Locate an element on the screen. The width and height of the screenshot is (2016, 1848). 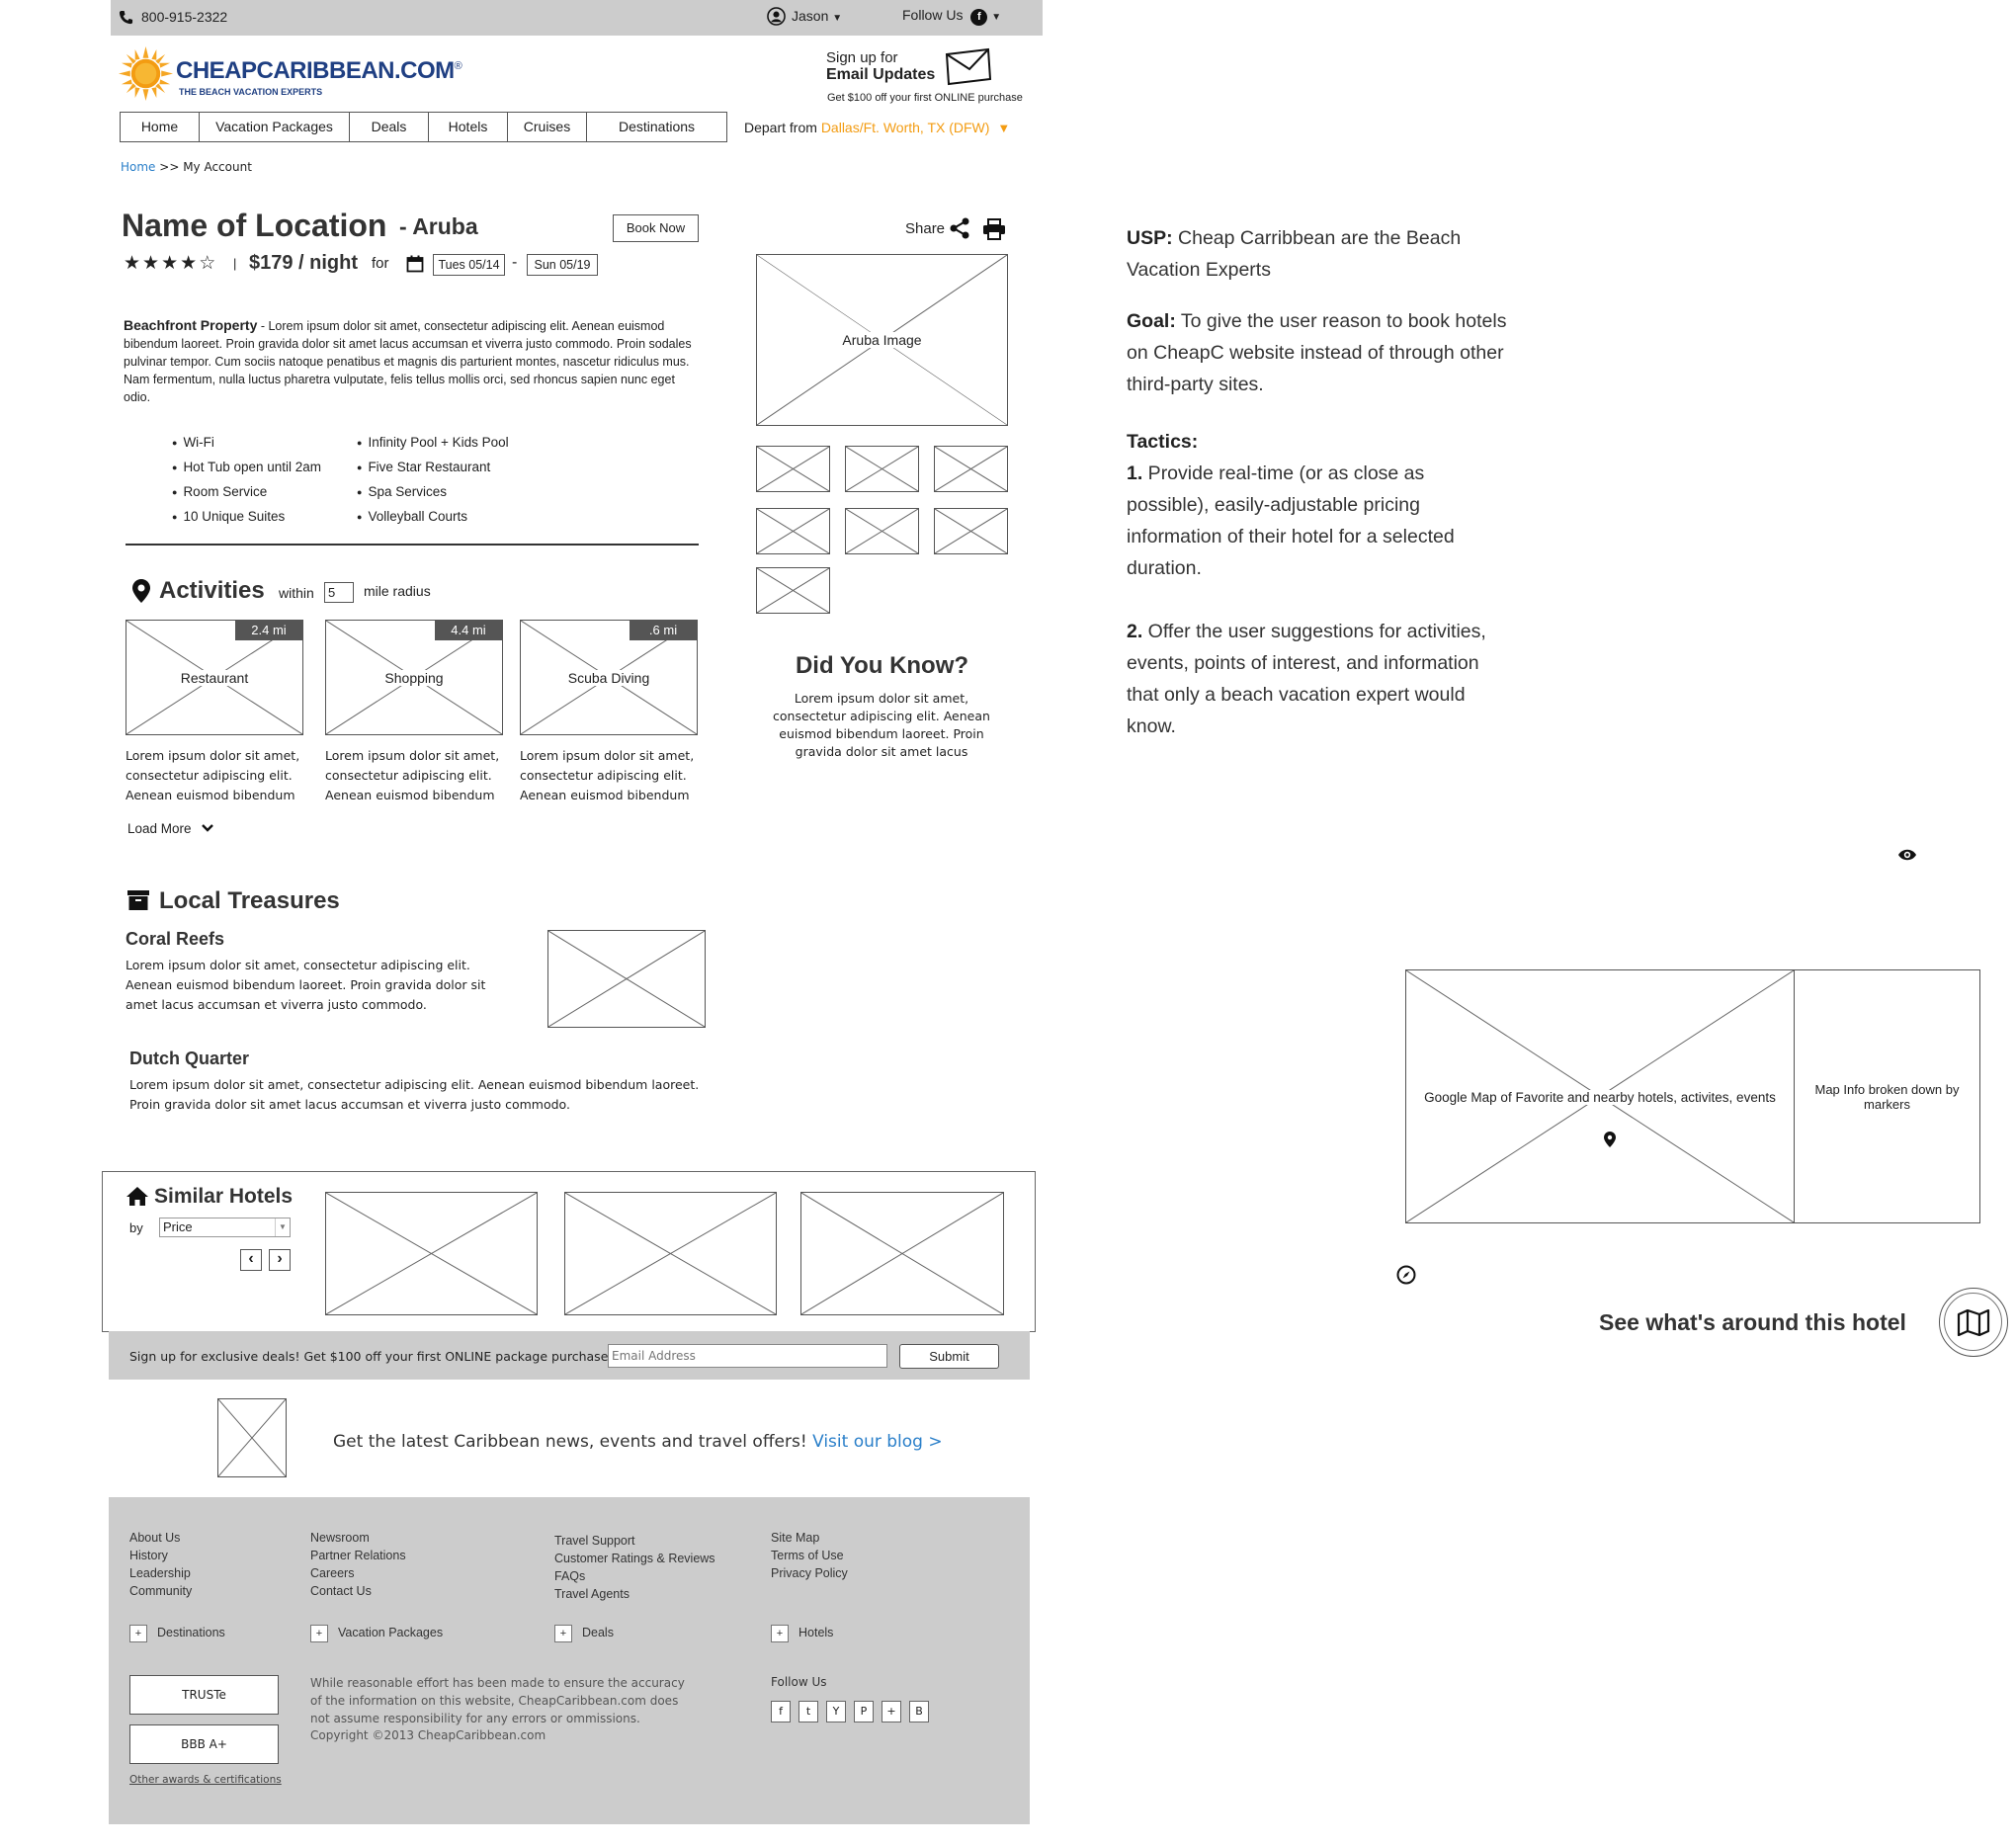
activity-card: Scuba Diving .6 mi is located at coordinates (609, 677).